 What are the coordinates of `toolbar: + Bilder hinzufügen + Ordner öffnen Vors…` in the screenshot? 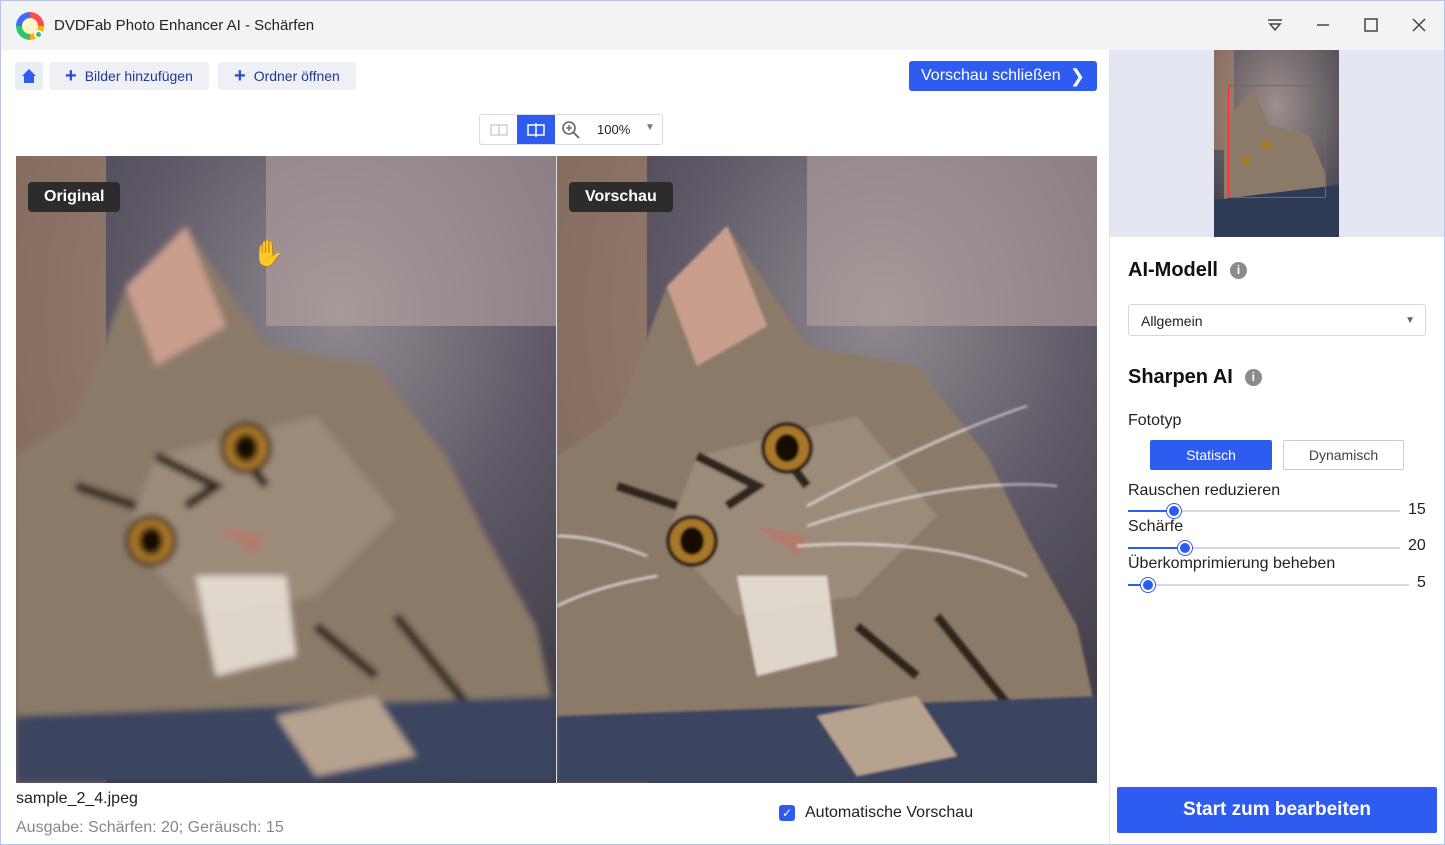 It's located at (555, 77).